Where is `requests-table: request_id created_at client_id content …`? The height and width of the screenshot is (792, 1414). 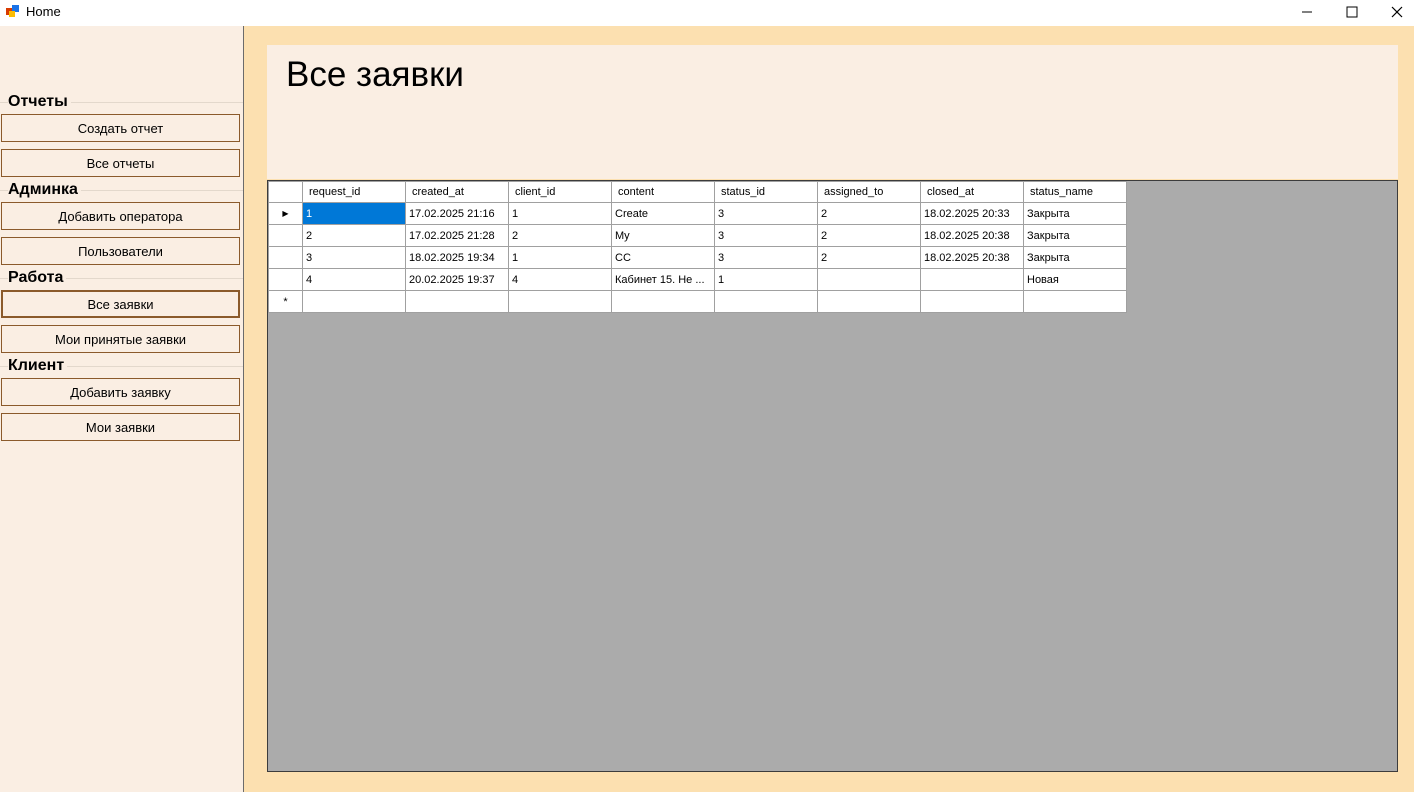
requests-table: request_id created_at client_id content … is located at coordinates (697, 247).